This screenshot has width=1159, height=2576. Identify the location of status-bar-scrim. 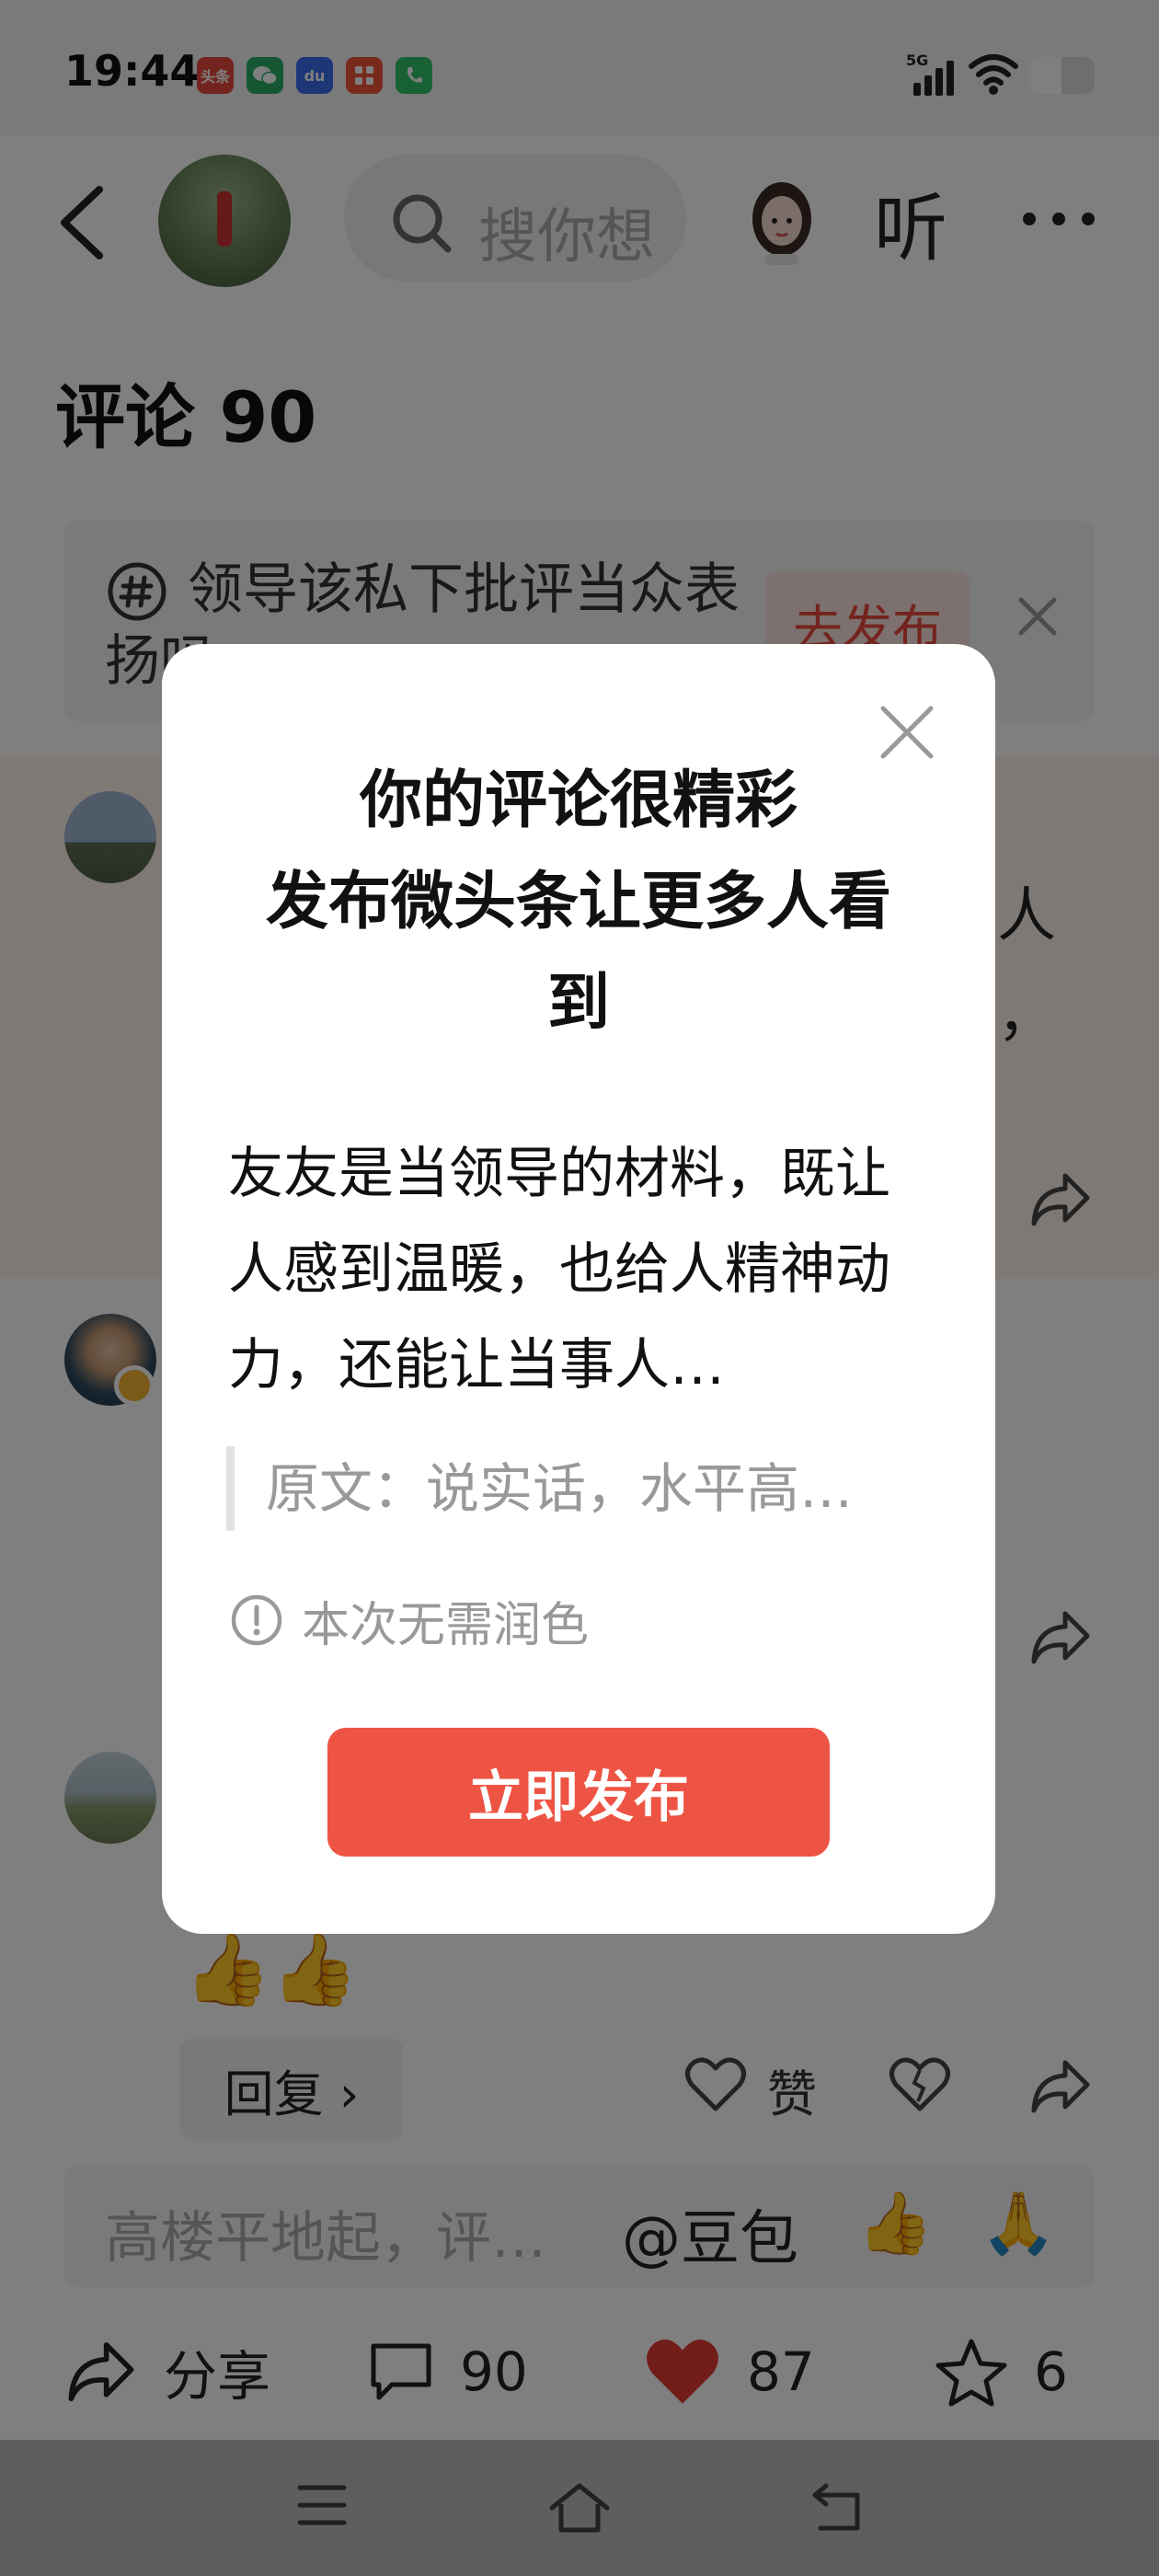
(579, 68).